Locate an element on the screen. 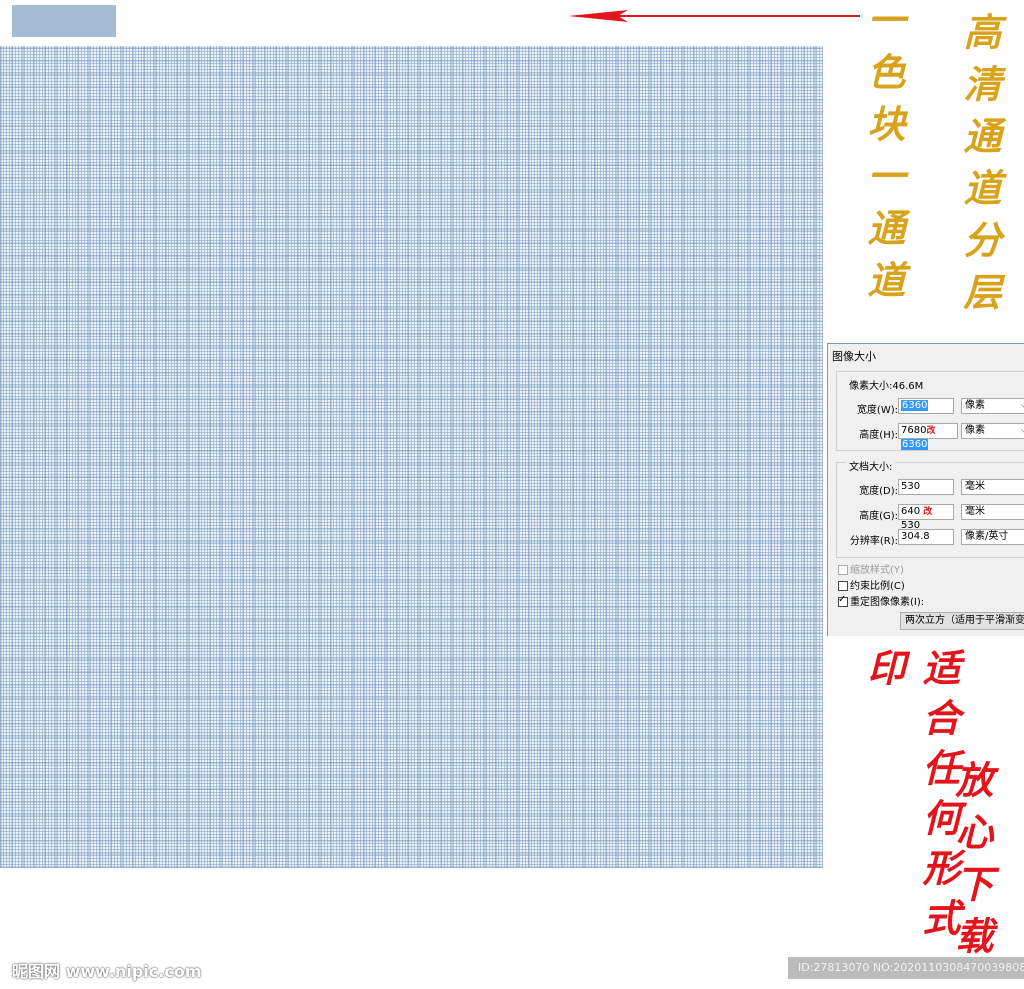 The width and height of the screenshot is (1024, 989). width-label: 宽度(W): is located at coordinates (877, 410).